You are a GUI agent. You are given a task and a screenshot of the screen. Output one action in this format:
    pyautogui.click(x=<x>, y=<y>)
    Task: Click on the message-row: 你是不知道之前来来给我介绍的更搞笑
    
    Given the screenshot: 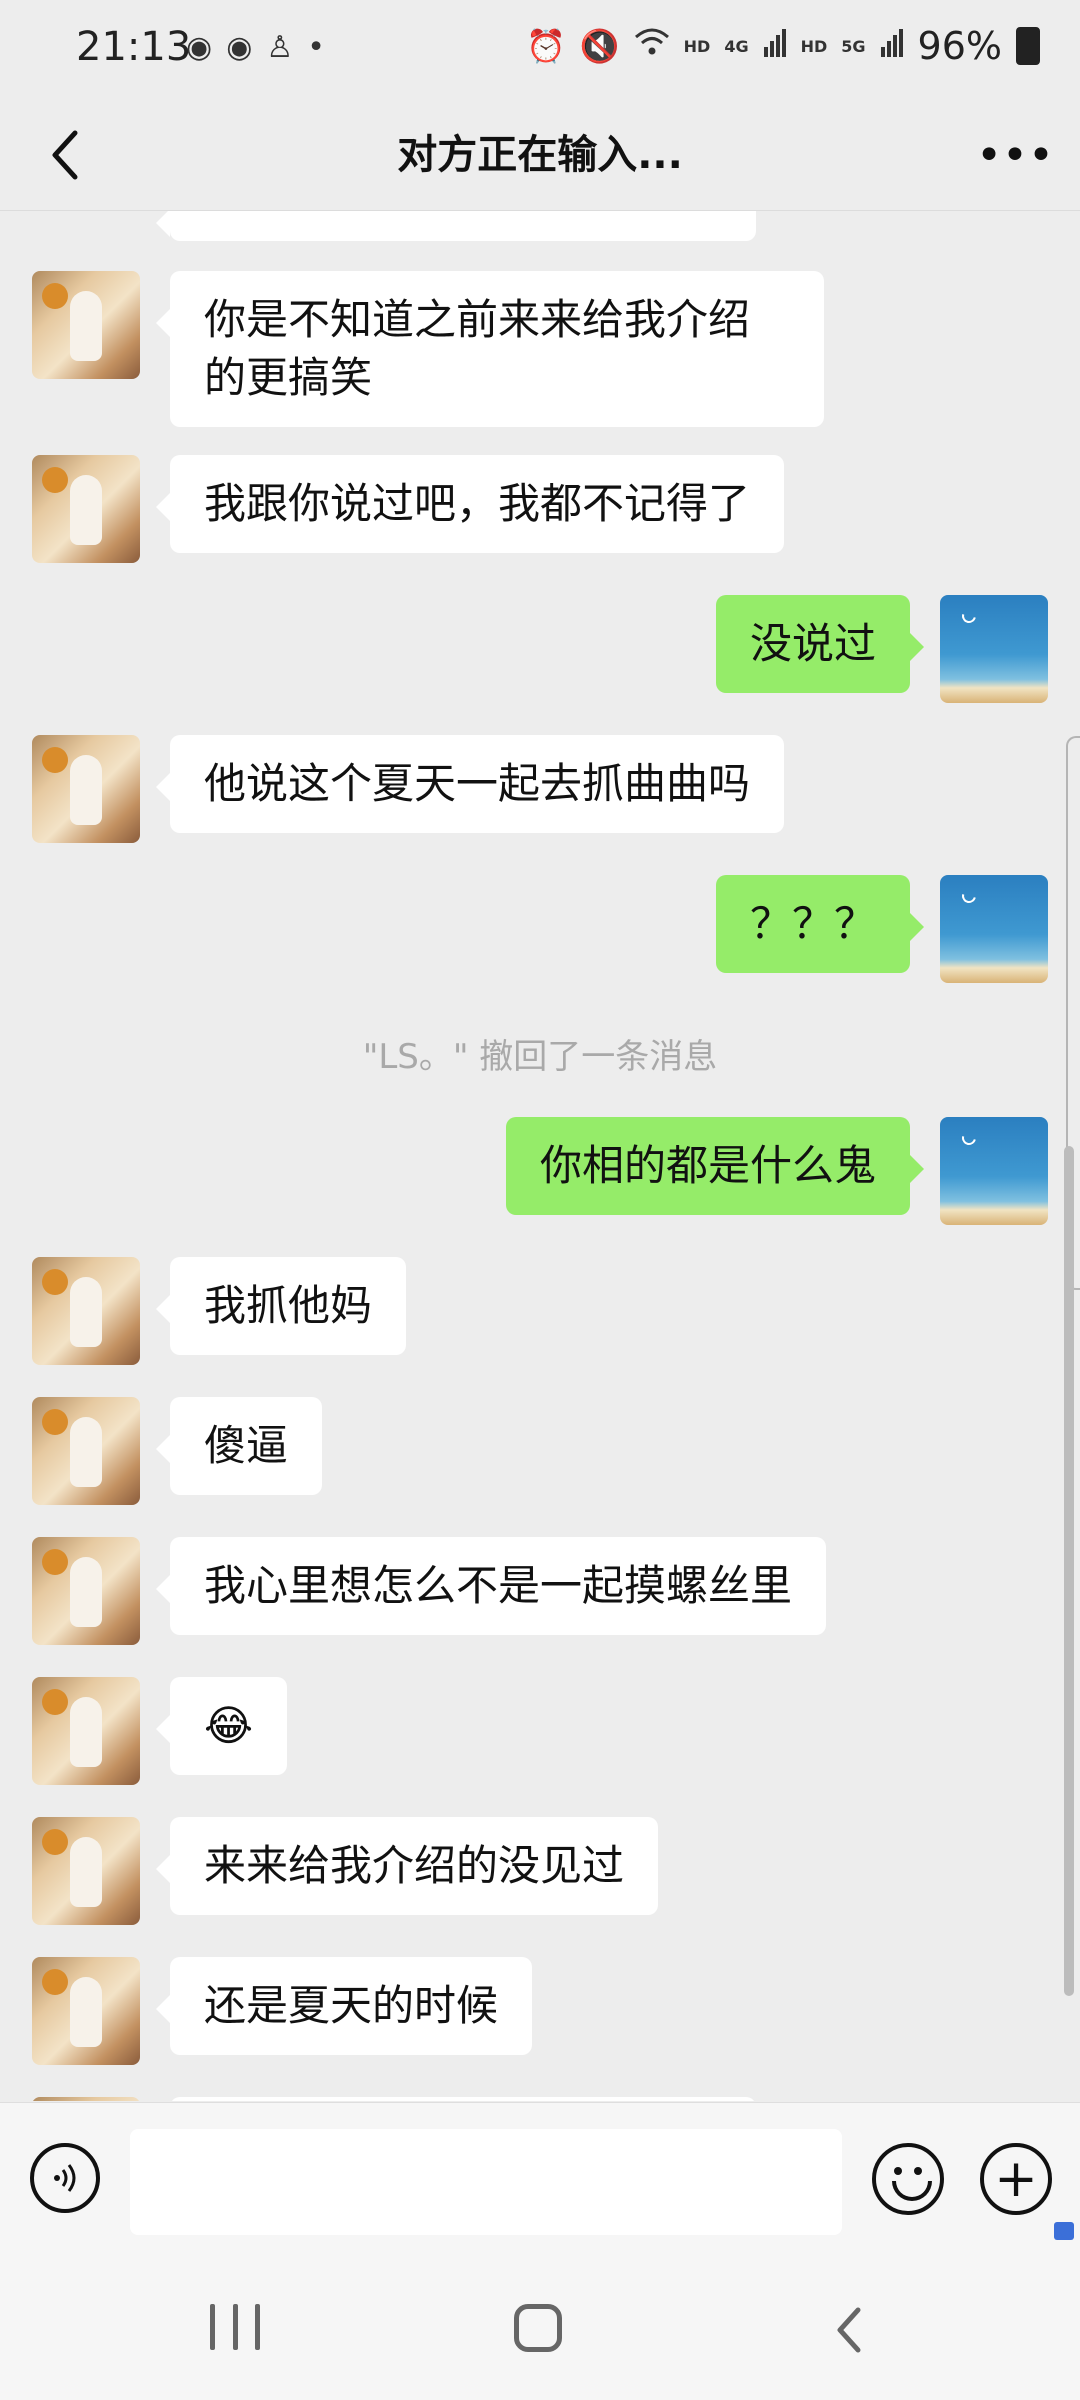 What is the action you would take?
    pyautogui.click(x=540, y=346)
    